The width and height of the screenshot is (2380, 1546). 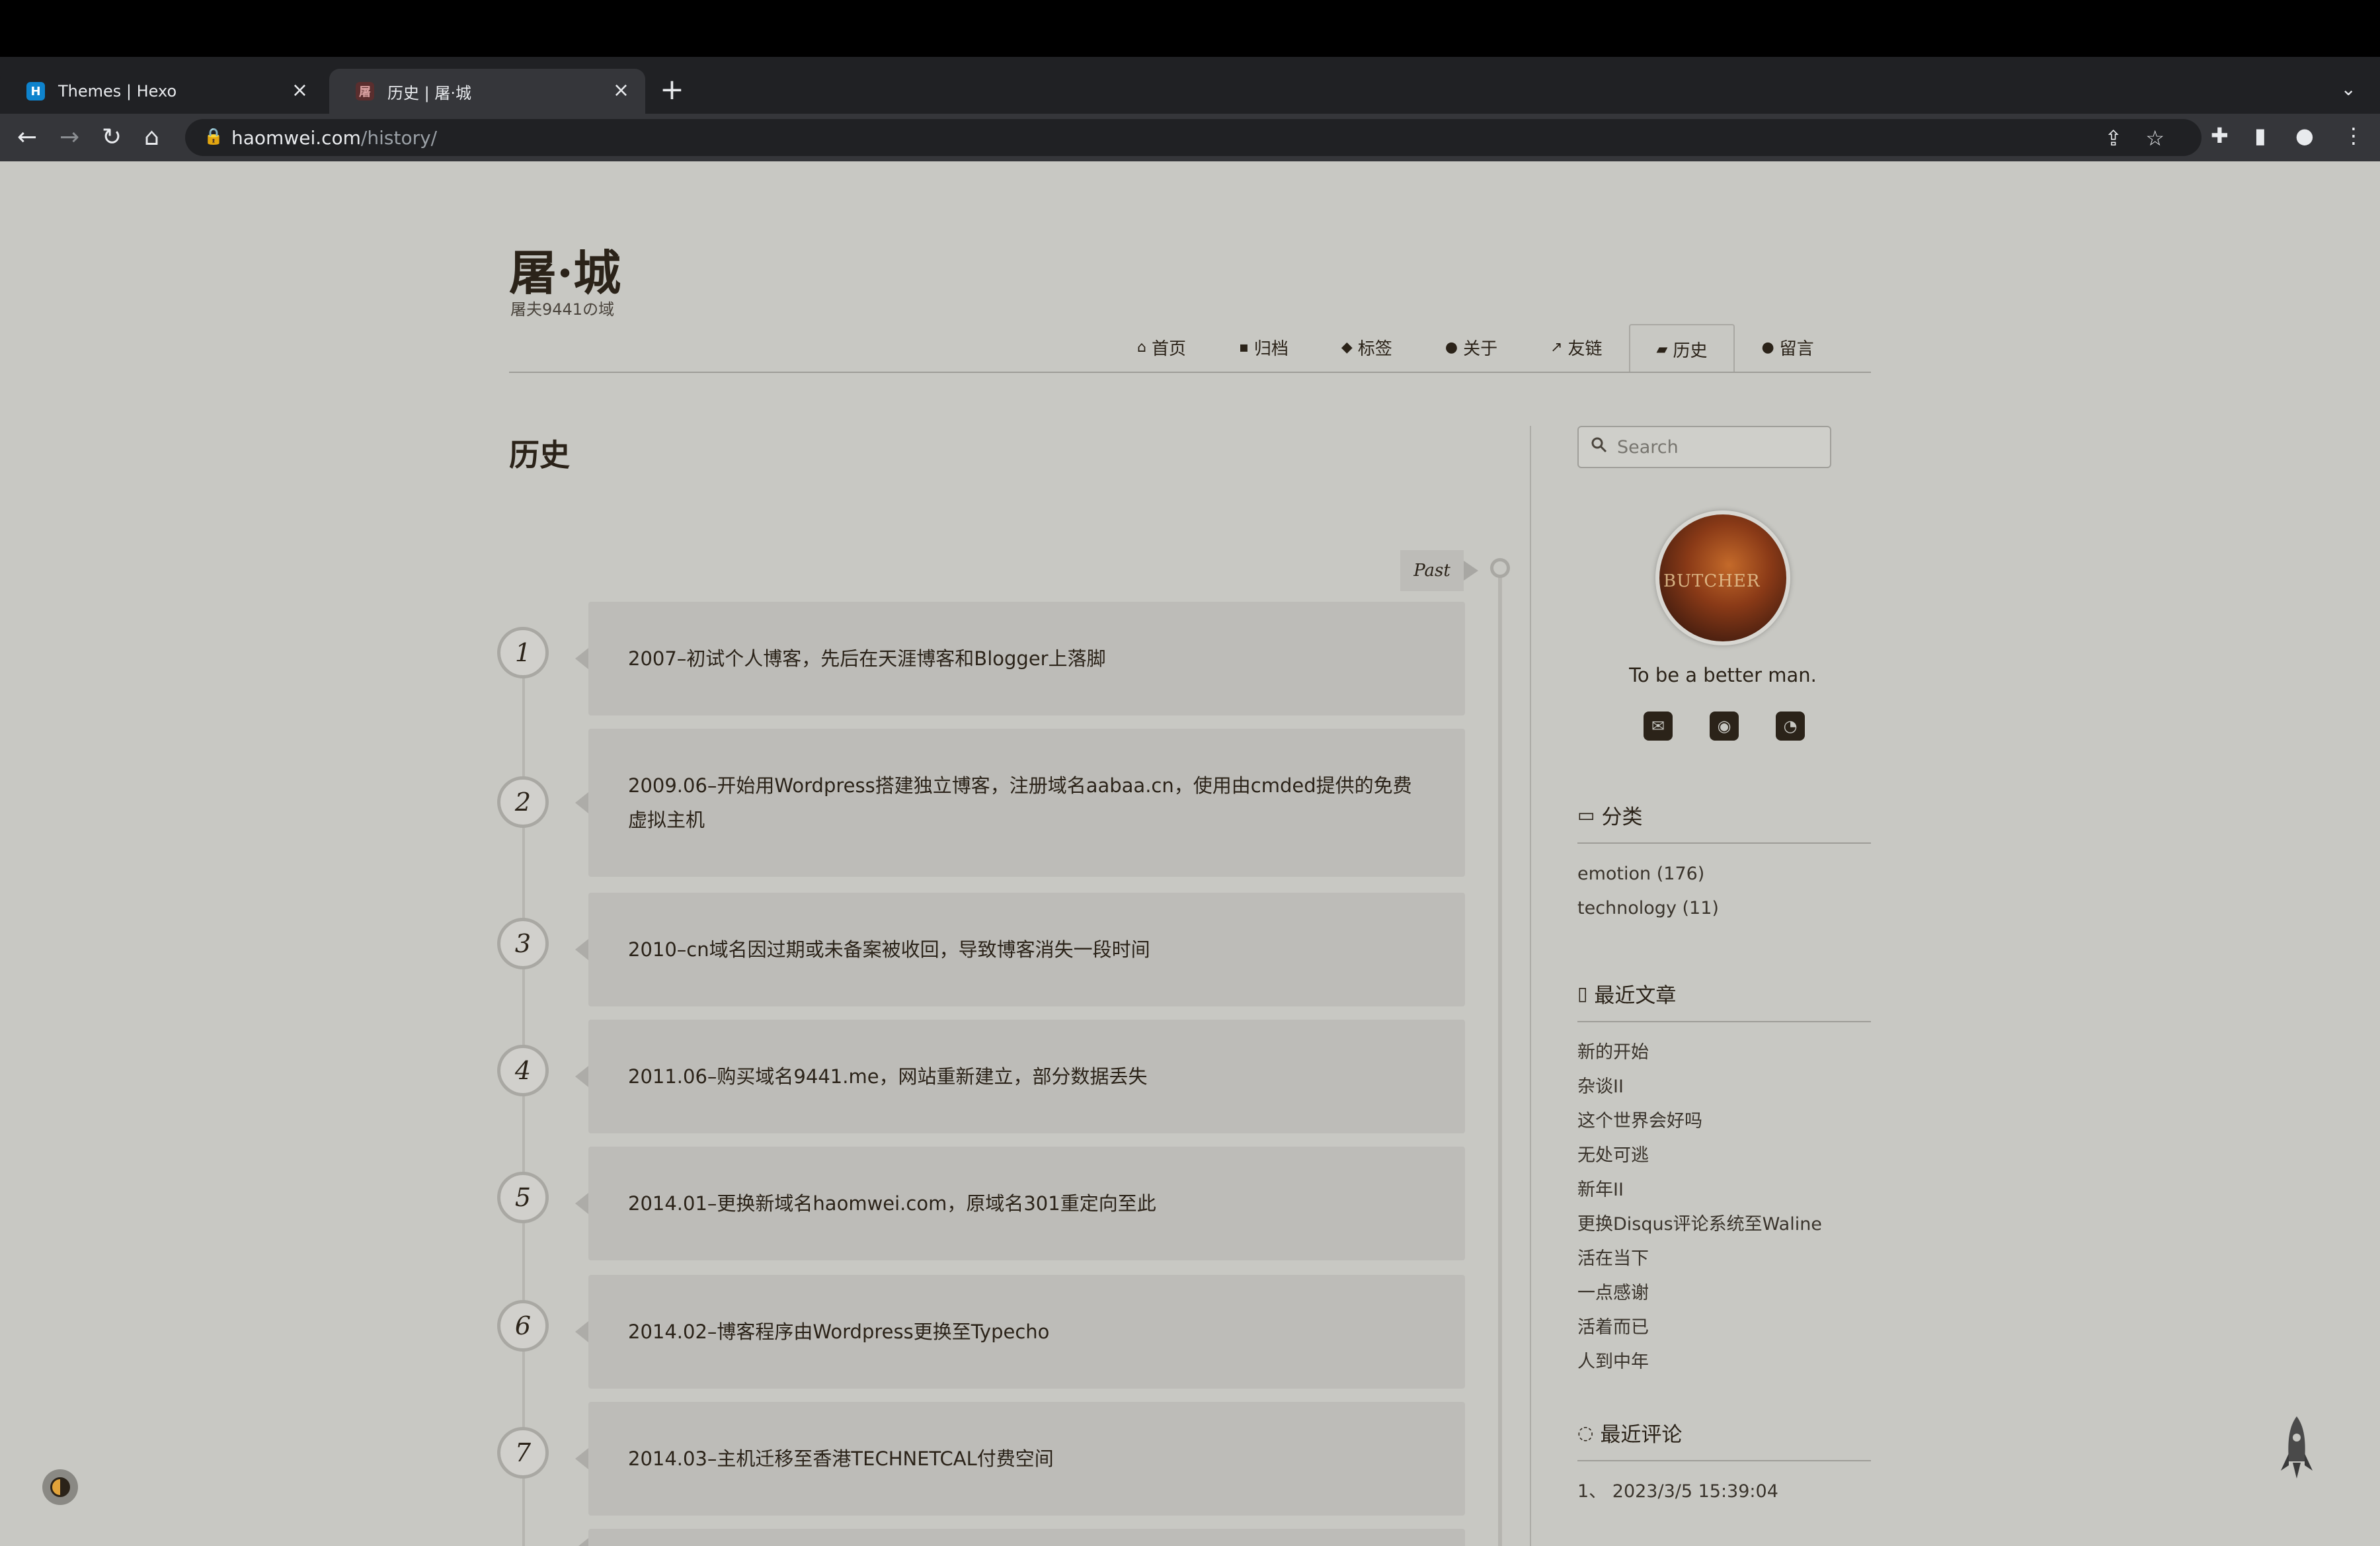 What do you see at coordinates (1699, 1362) in the screenshot?
I see `recent-post-link: 人到中年` at bounding box center [1699, 1362].